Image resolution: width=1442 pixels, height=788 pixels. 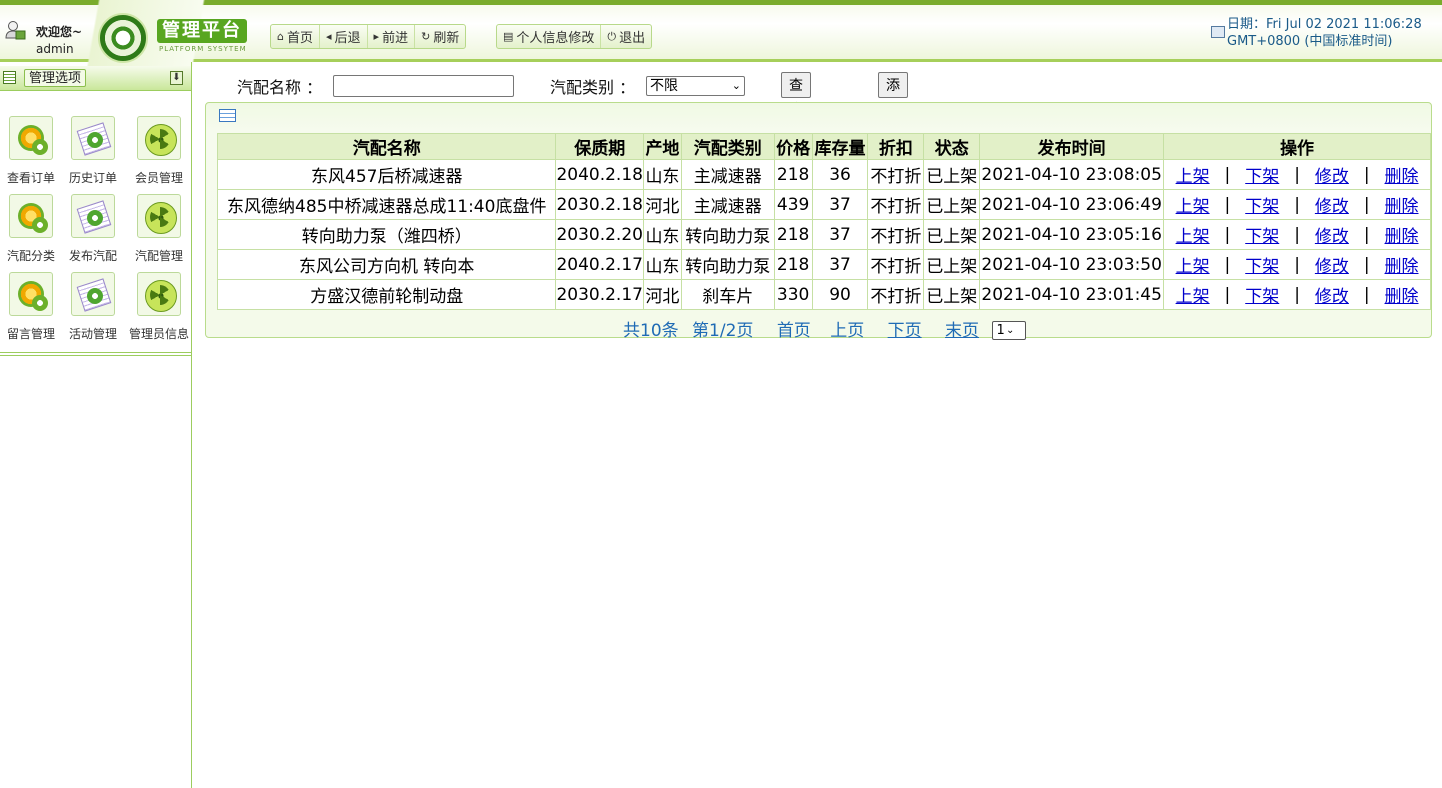 I want to click on type-select-value: 不限, so click(x=664, y=86).